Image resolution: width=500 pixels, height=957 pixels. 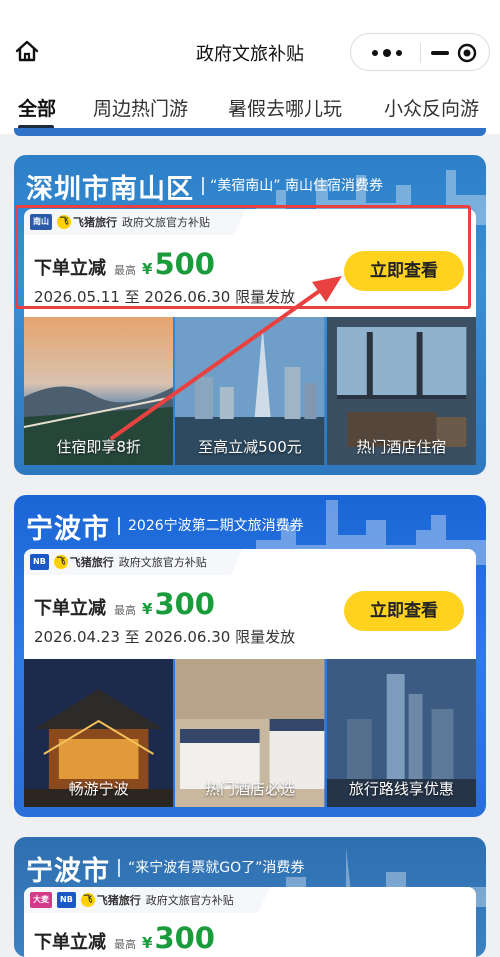 What do you see at coordinates (165, 637) in the screenshot?
I see `valid-dates: 2026.04.23 至 2026.06.30 限量发放` at bounding box center [165, 637].